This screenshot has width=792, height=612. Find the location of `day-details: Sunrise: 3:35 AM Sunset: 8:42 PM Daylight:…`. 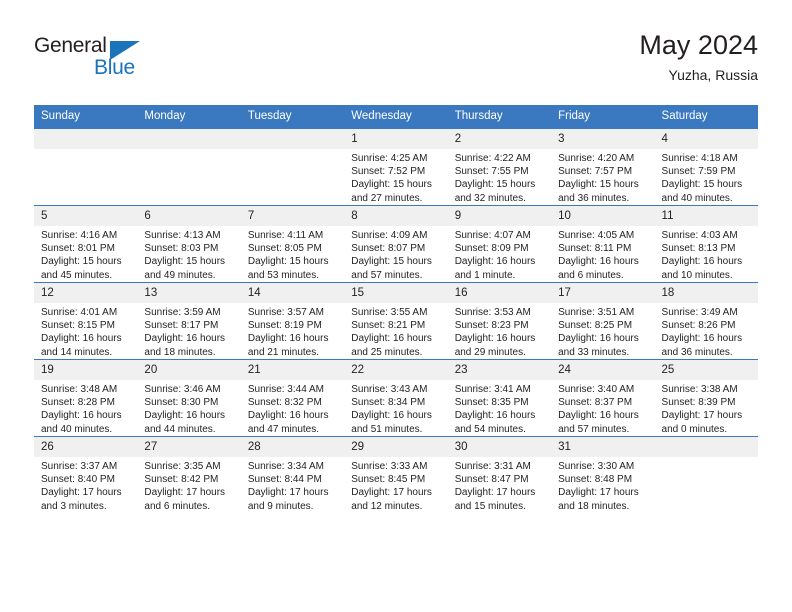

day-details: Sunrise: 3:35 AM Sunset: 8:42 PM Daylight:… is located at coordinates (188, 485).